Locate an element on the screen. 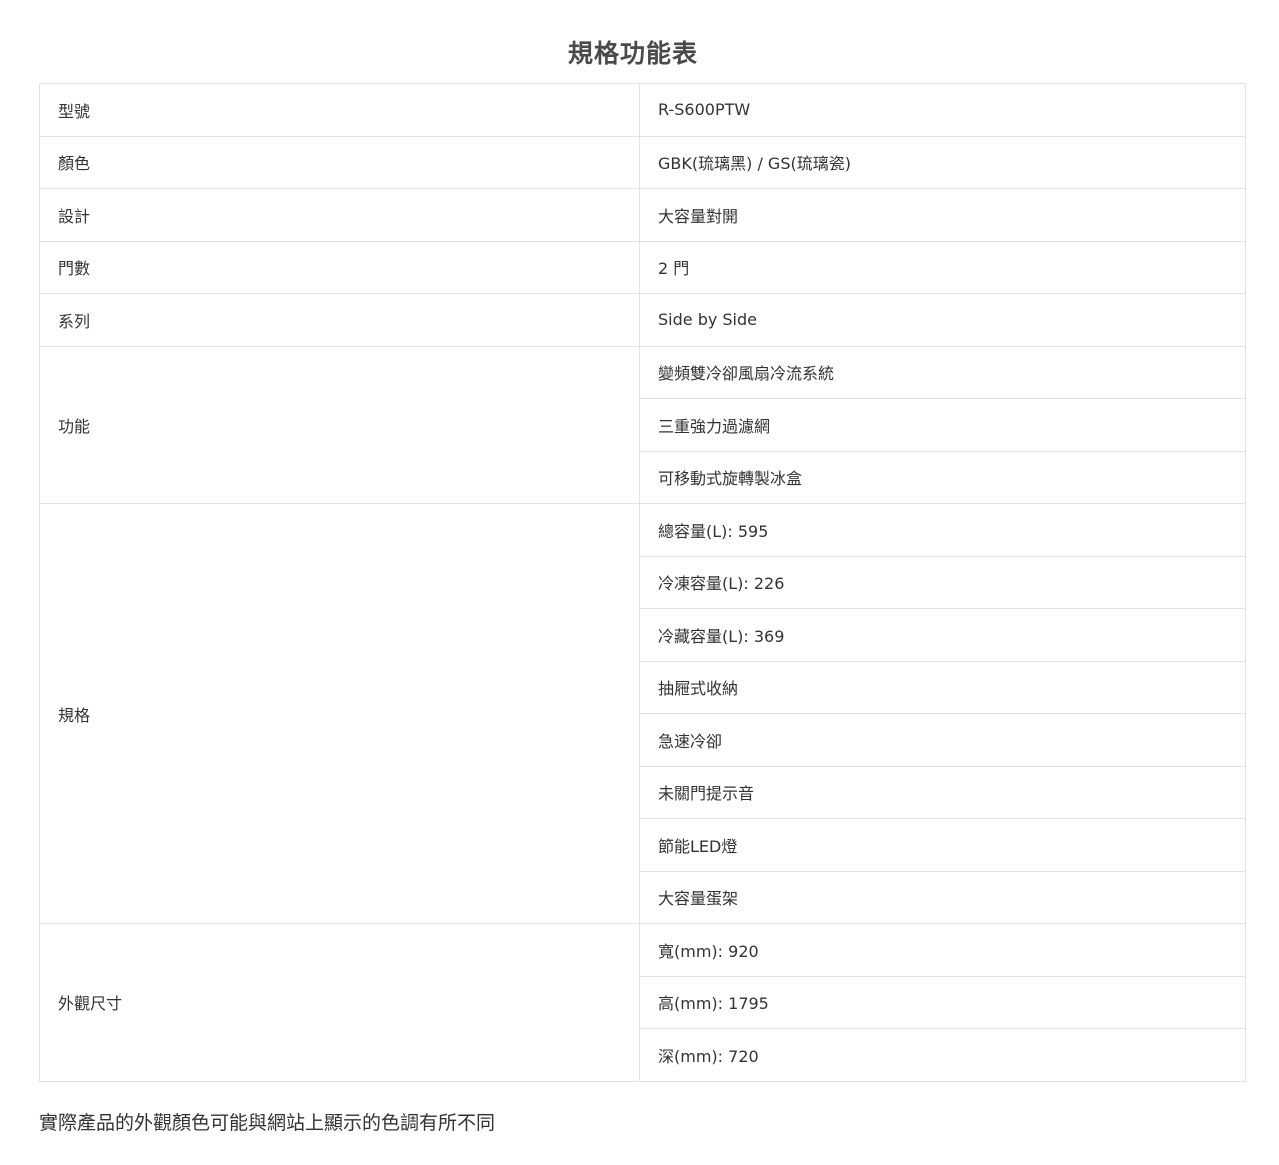  spec-value: 抽屜式收納 is located at coordinates (942, 687).